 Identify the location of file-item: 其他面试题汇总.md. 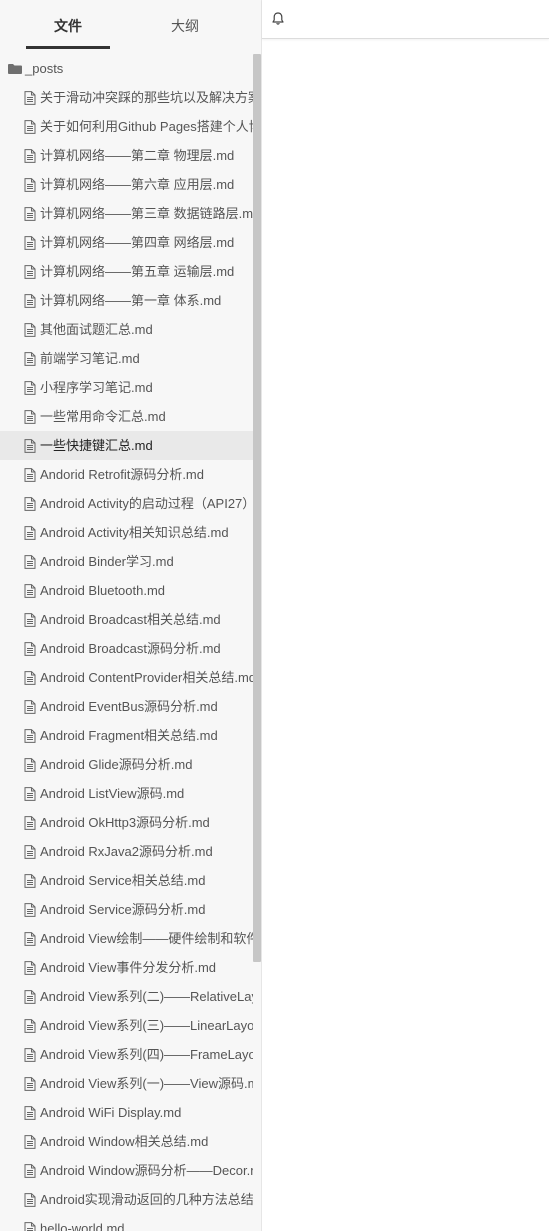
(126, 329).